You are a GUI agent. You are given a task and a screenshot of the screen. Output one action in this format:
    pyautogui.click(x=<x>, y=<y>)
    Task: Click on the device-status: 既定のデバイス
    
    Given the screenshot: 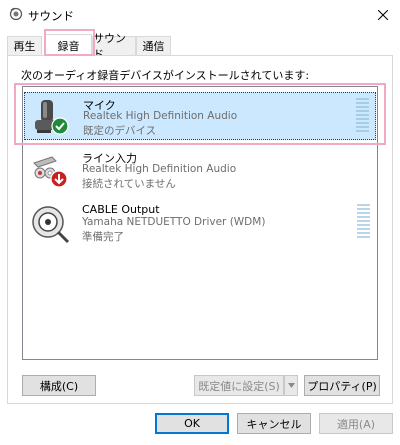 What is the action you would take?
    pyautogui.click(x=120, y=131)
    